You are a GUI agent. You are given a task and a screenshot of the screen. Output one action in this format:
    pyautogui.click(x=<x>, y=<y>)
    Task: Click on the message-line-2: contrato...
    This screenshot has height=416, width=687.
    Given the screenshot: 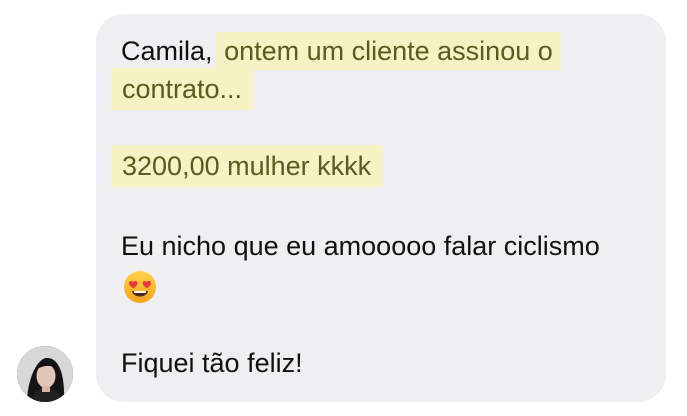 What is the action you would take?
    pyautogui.click(x=182, y=89)
    